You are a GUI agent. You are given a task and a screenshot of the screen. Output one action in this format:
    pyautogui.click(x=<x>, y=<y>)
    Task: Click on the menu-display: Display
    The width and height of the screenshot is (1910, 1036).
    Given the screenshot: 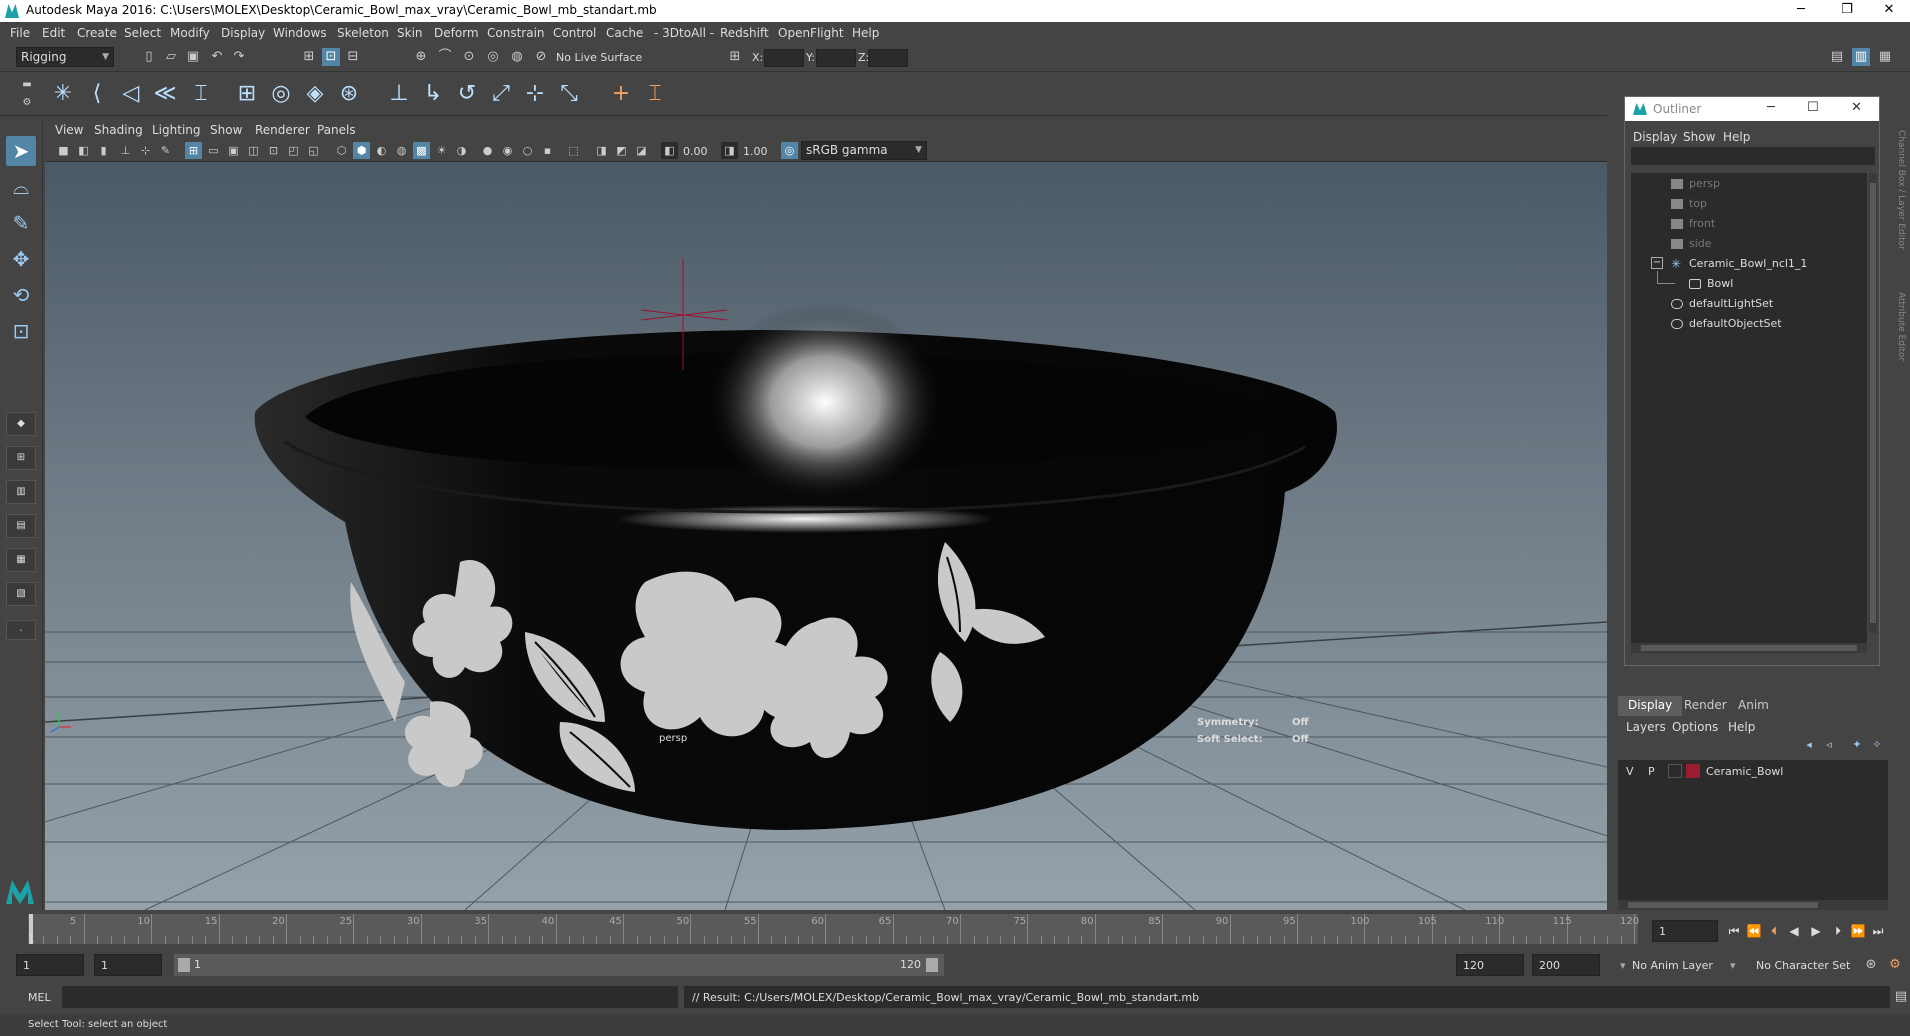 What is the action you would take?
    pyautogui.click(x=243, y=33)
    